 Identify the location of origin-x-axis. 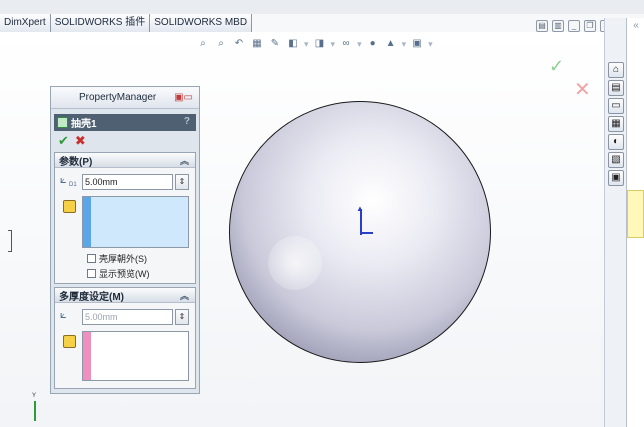
(366, 233).